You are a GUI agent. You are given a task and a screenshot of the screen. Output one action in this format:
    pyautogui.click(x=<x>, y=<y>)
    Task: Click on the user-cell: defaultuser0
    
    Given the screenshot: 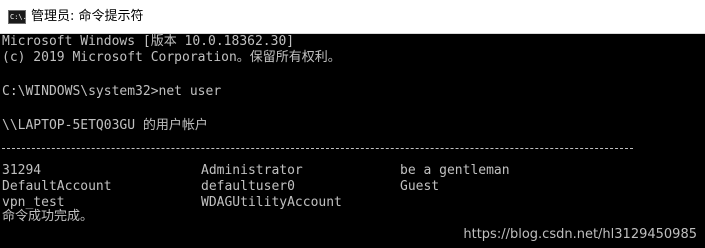 What is the action you would take?
    pyautogui.click(x=248, y=186)
    